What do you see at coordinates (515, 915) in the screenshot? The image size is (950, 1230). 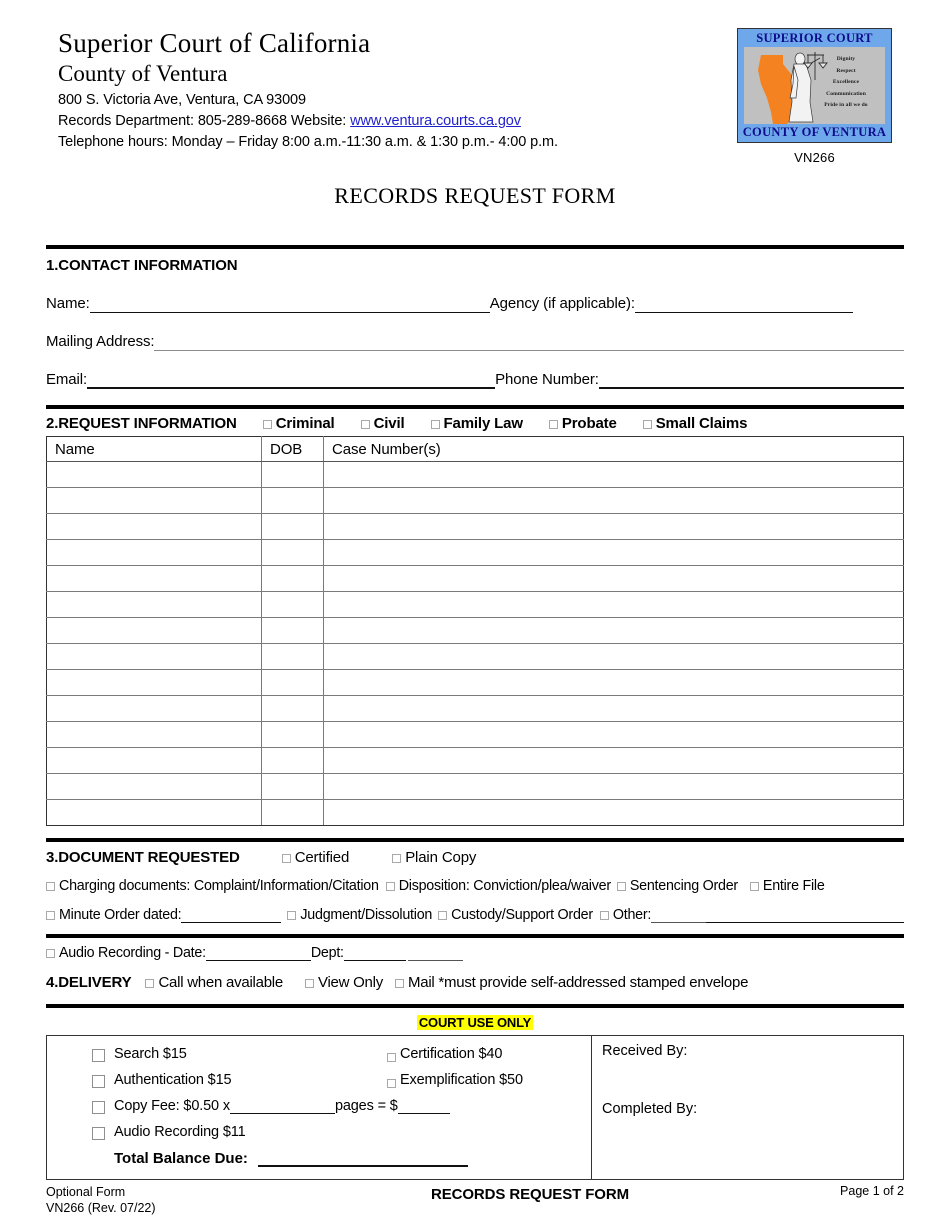 I see `doc-custody-support-order: Custody/Support Order` at bounding box center [515, 915].